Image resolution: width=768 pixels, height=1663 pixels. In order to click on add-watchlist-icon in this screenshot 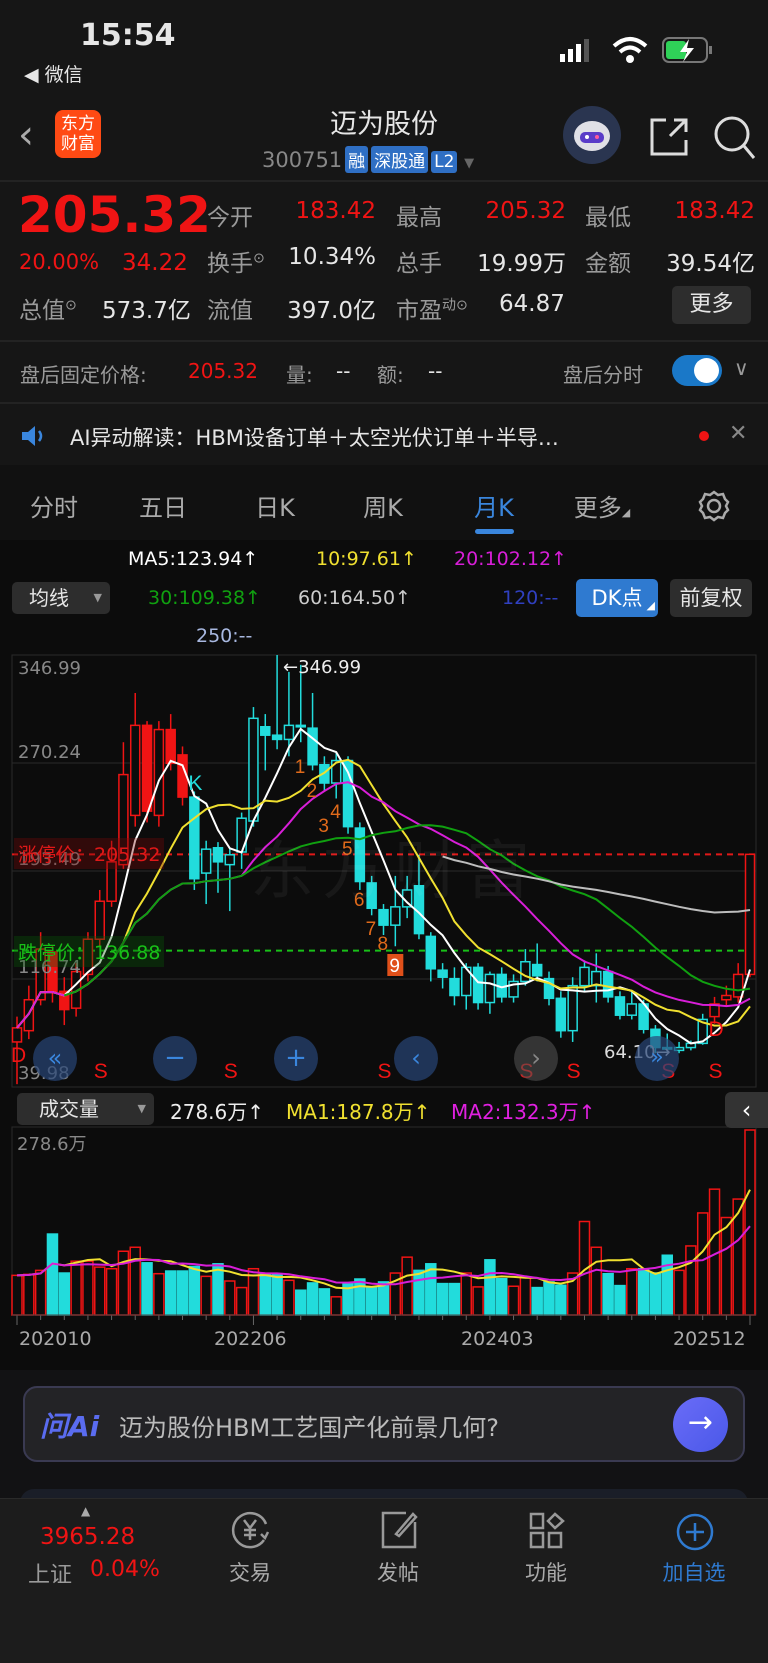, I will do `click(695, 1534)`.